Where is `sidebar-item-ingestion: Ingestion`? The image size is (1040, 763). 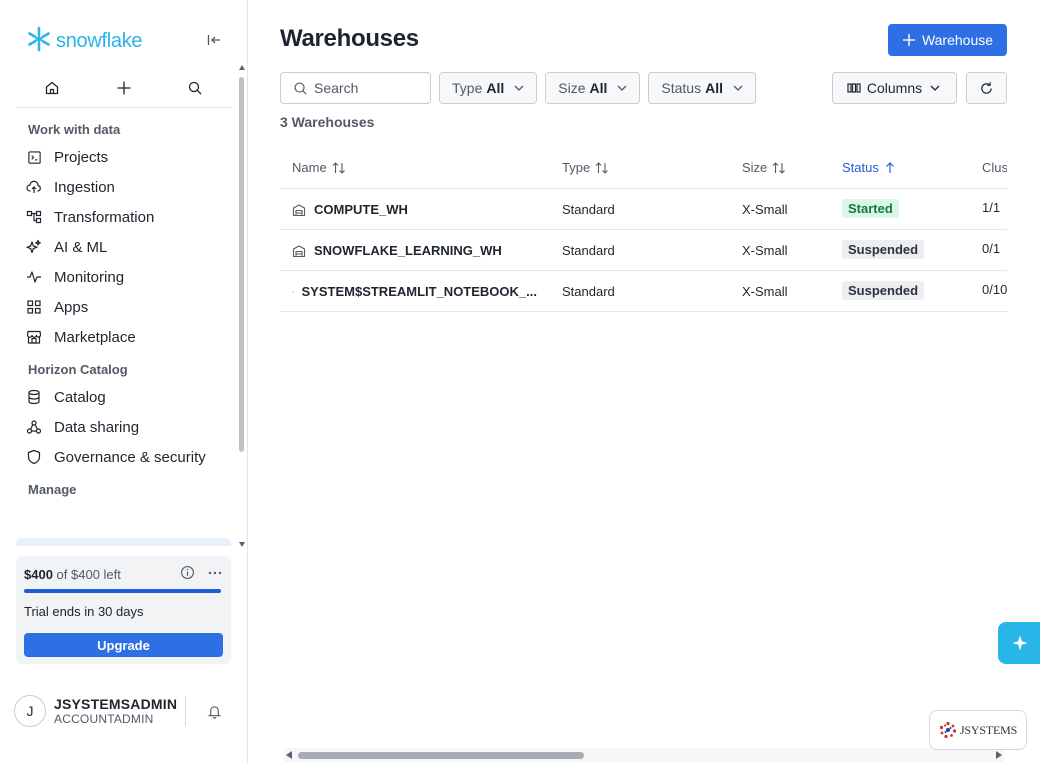
sidebar-item-ingestion: Ingestion is located at coordinates (126, 187).